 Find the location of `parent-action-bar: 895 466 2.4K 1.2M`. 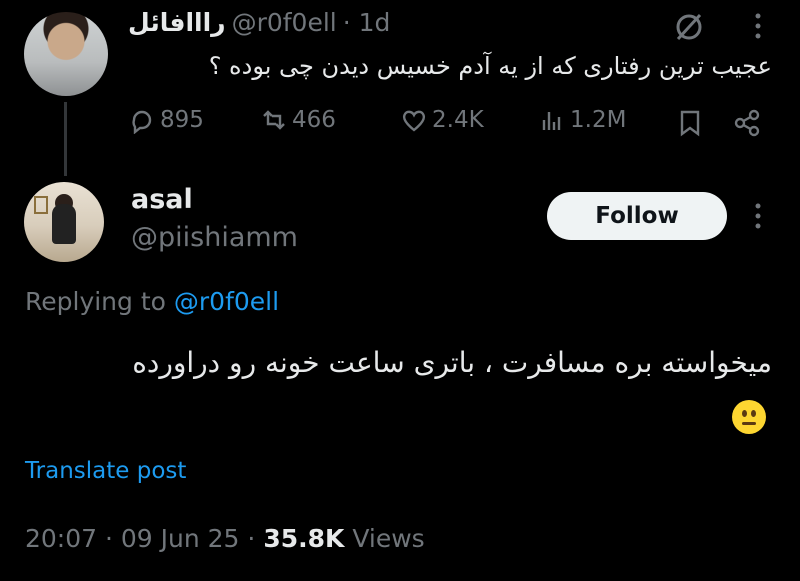

parent-action-bar: 895 466 2.4K 1.2M is located at coordinates (448, 124).